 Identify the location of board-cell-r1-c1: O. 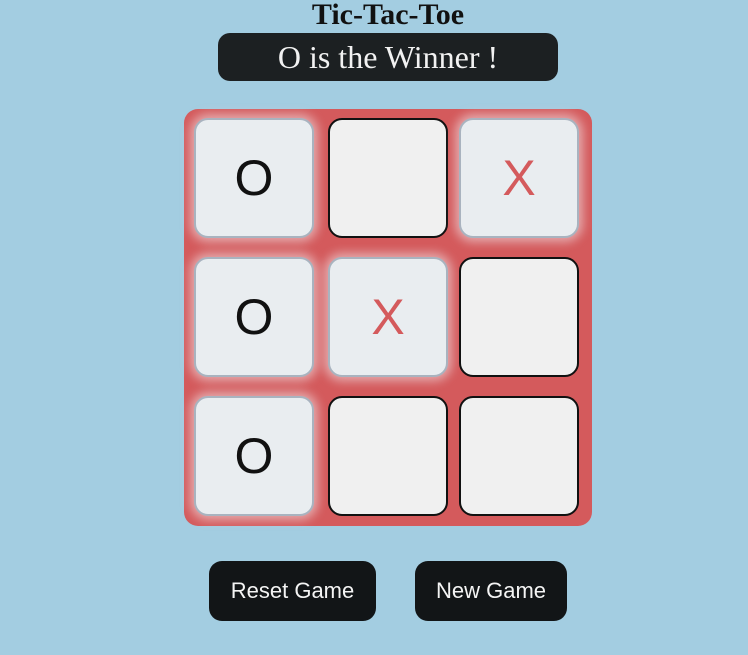
(254, 178).